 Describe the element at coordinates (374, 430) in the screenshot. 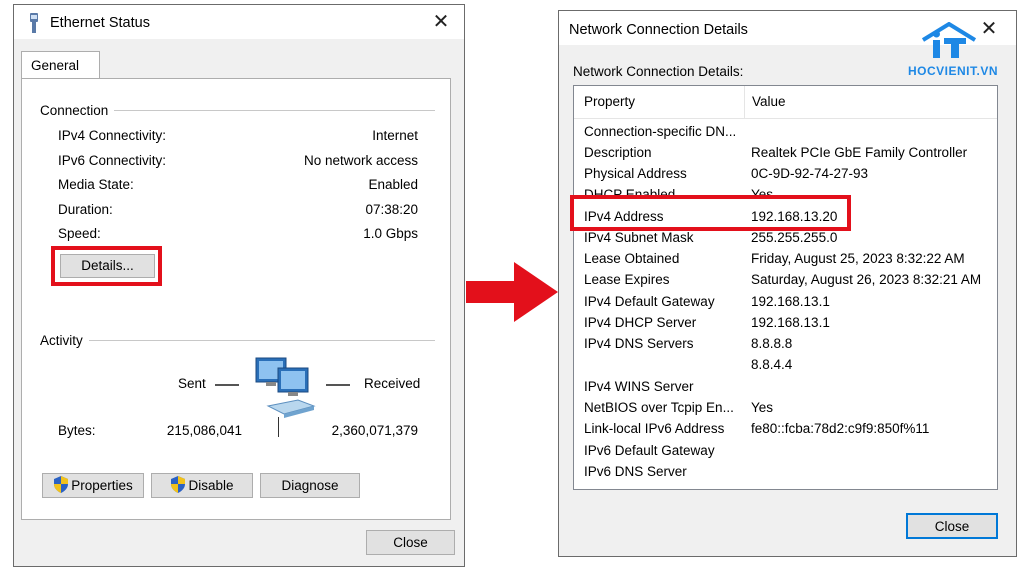

I see `bytes-received-value: 2,360,071,379` at that location.